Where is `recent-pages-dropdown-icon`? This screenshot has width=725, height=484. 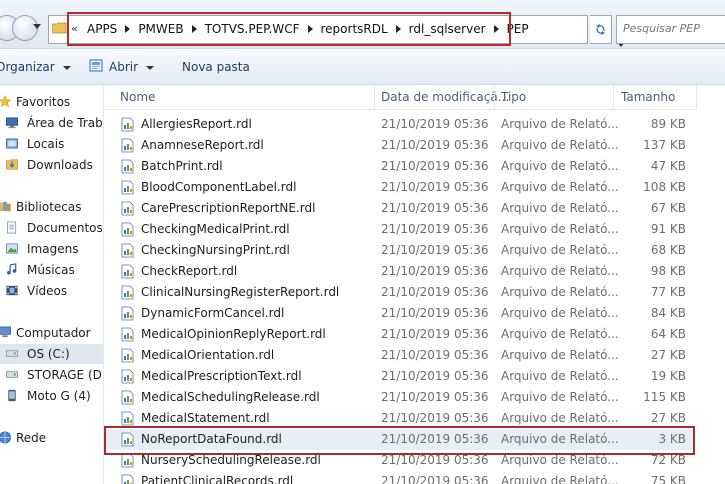 recent-pages-dropdown-icon is located at coordinates (37, 26).